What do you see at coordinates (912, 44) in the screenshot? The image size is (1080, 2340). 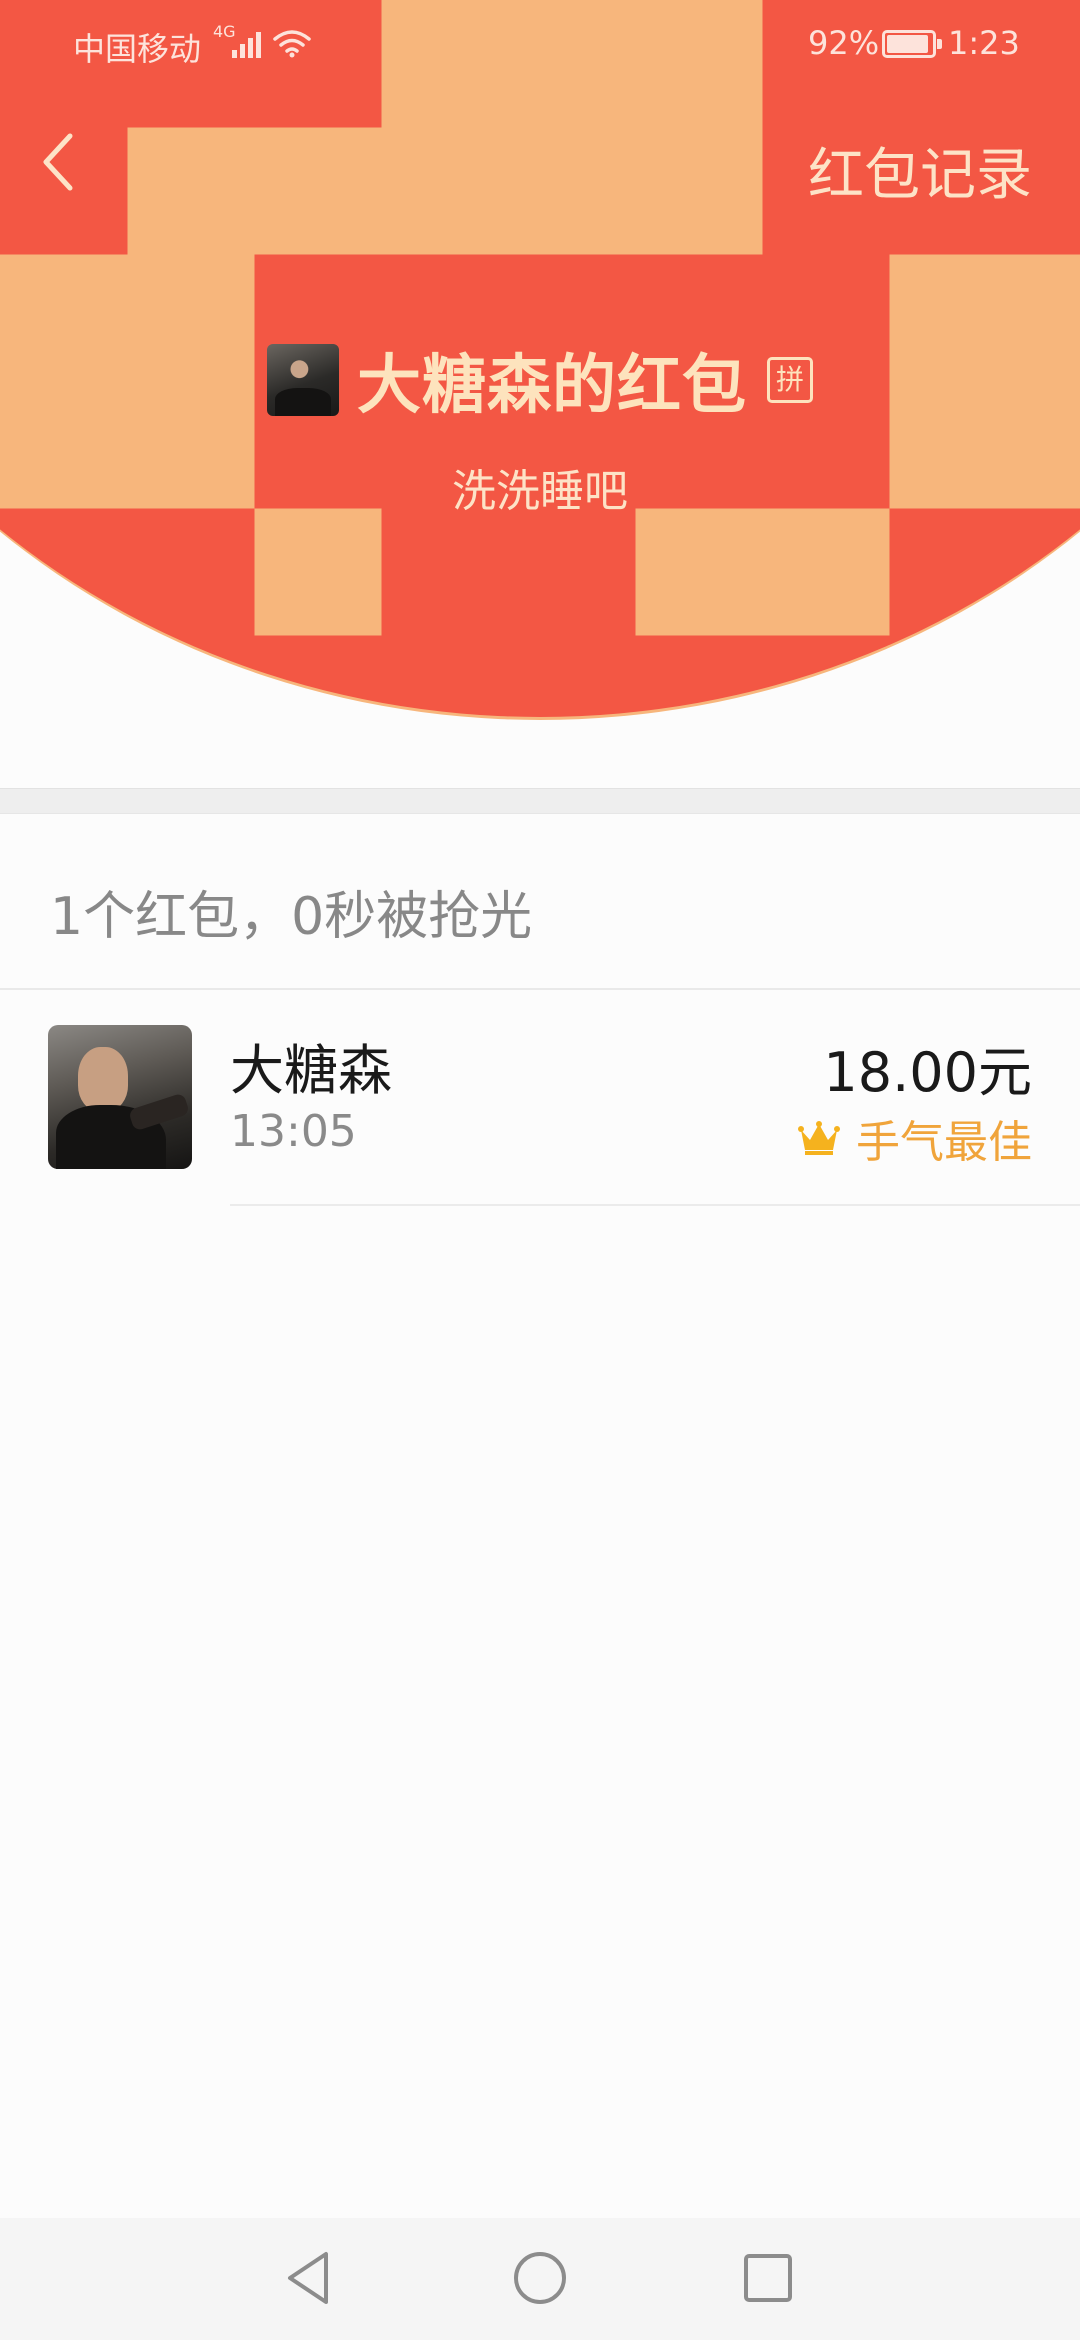 I see `battery-icon` at bounding box center [912, 44].